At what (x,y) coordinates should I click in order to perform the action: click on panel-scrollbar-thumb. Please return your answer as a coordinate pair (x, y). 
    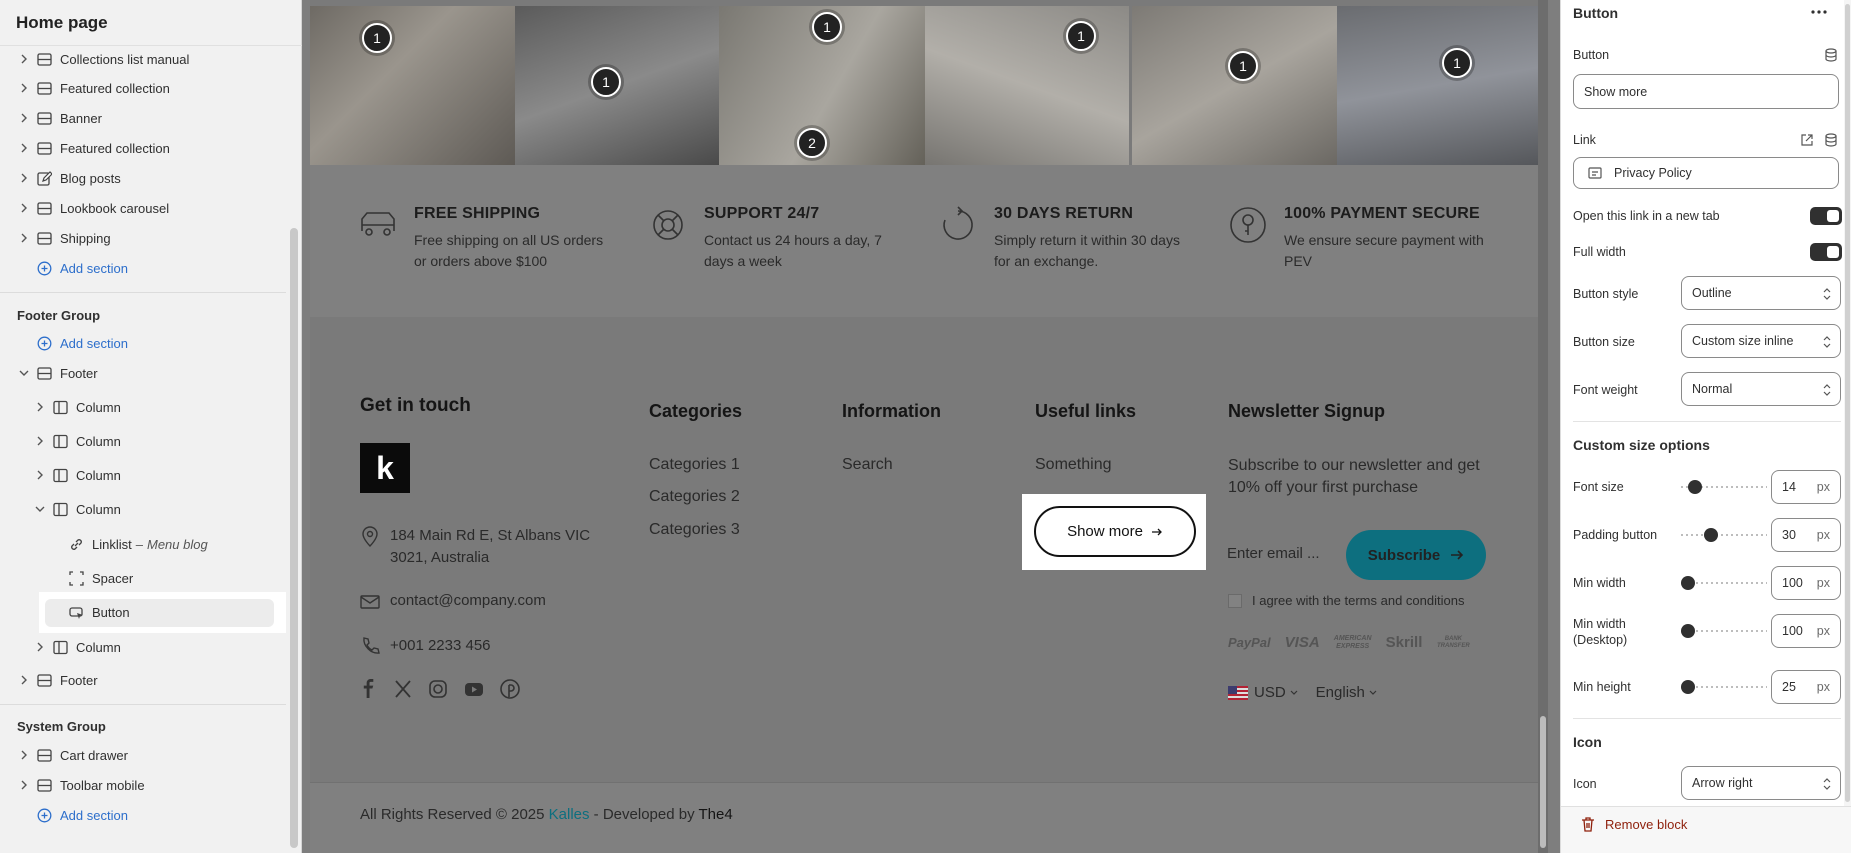
    Looking at the image, I should click on (1847, 403).